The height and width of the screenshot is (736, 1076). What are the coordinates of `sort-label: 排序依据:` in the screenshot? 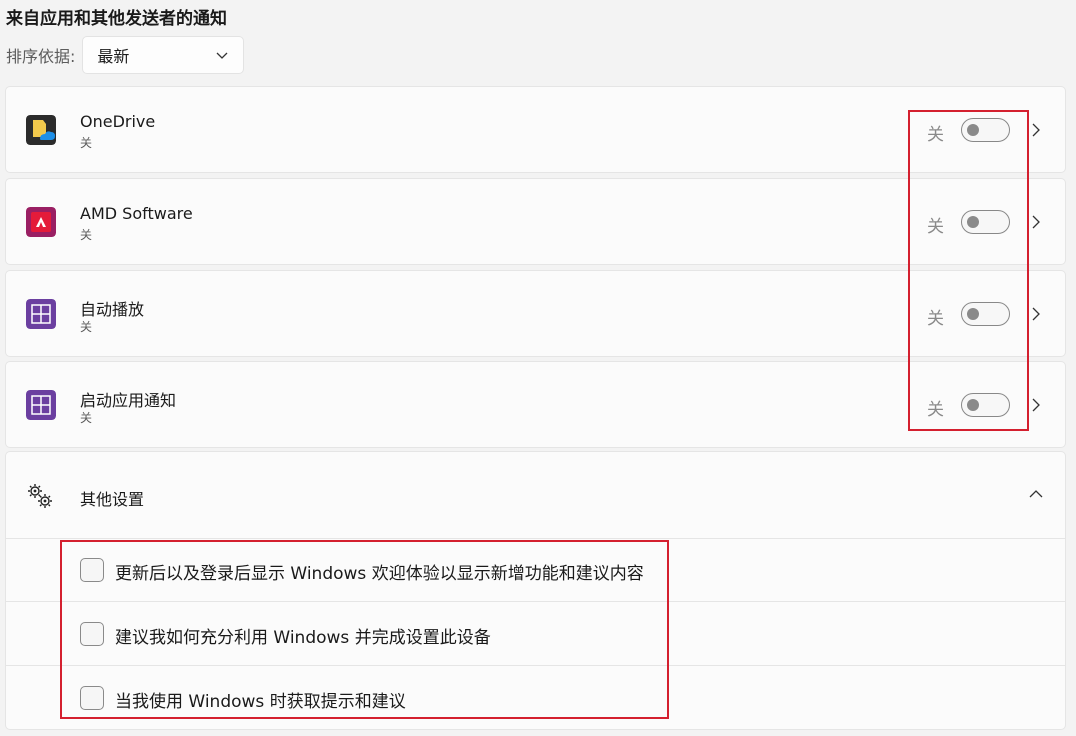 It's located at (41, 56).